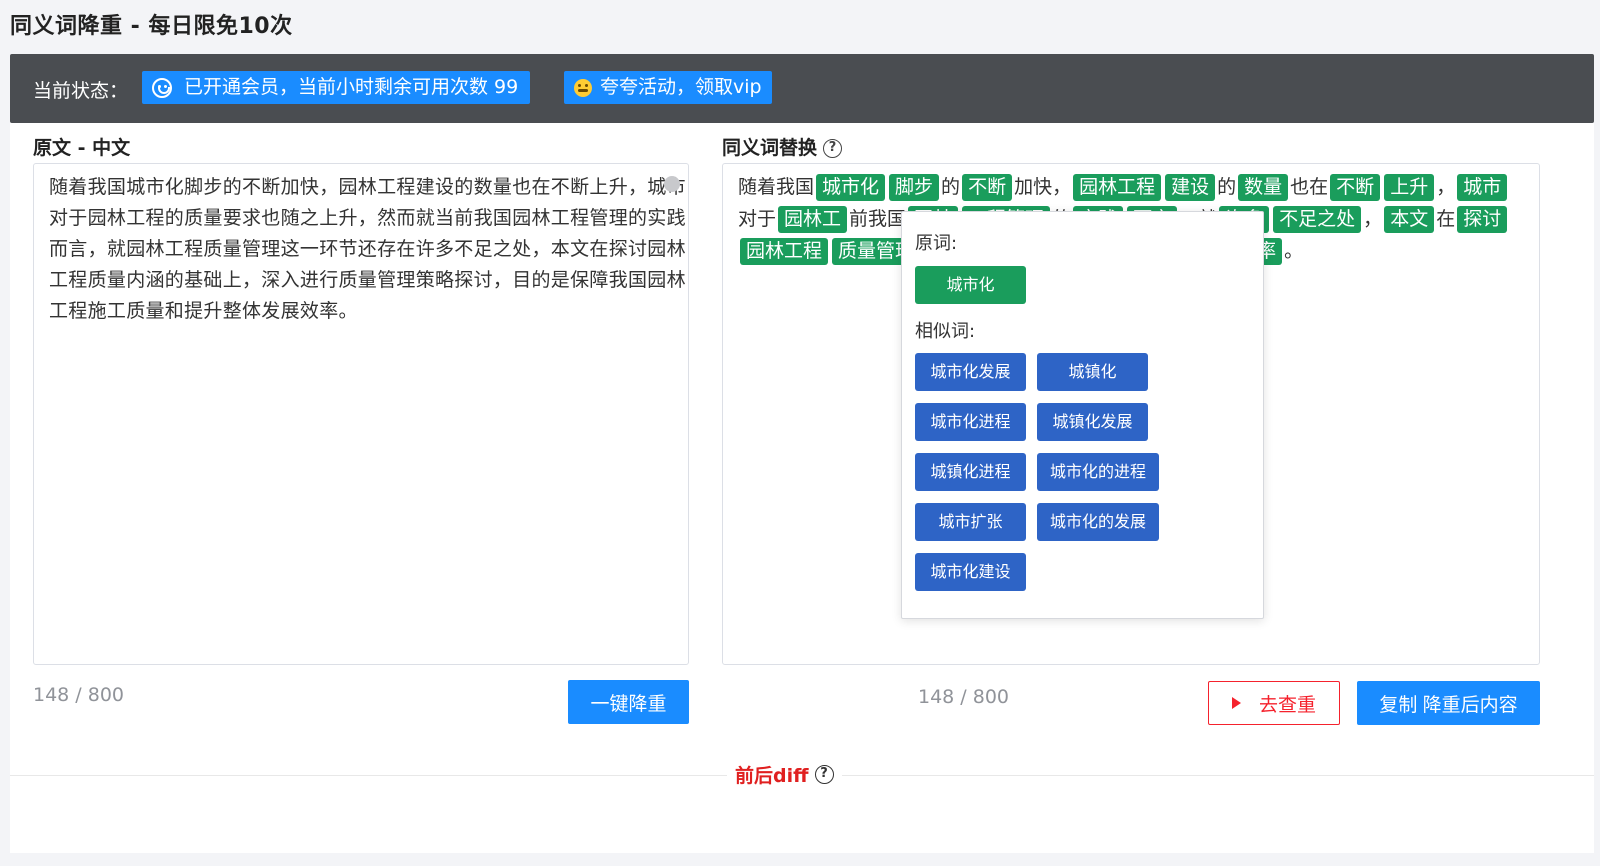  What do you see at coordinates (1092, 422) in the screenshot?
I see `similar-word-button: 城镇化发展` at bounding box center [1092, 422].